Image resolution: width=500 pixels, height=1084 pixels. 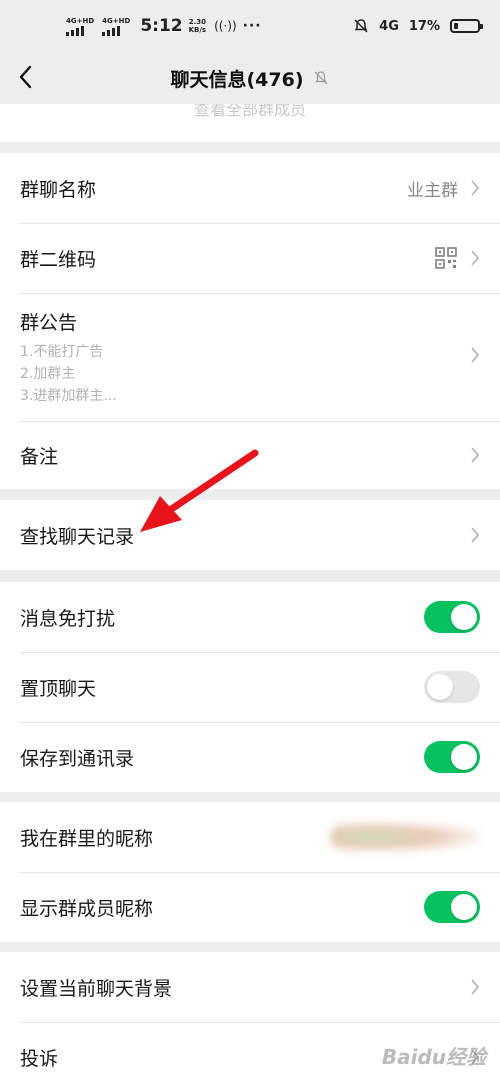 What do you see at coordinates (250, 617) in the screenshot?
I see `mute-row: 消息免打扰` at bounding box center [250, 617].